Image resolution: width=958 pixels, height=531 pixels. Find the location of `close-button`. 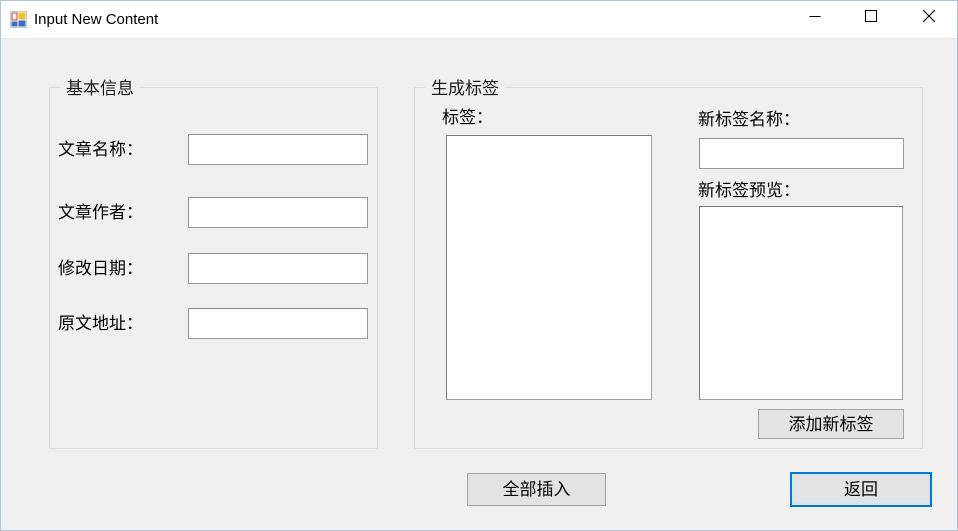

close-button is located at coordinates (929, 16).